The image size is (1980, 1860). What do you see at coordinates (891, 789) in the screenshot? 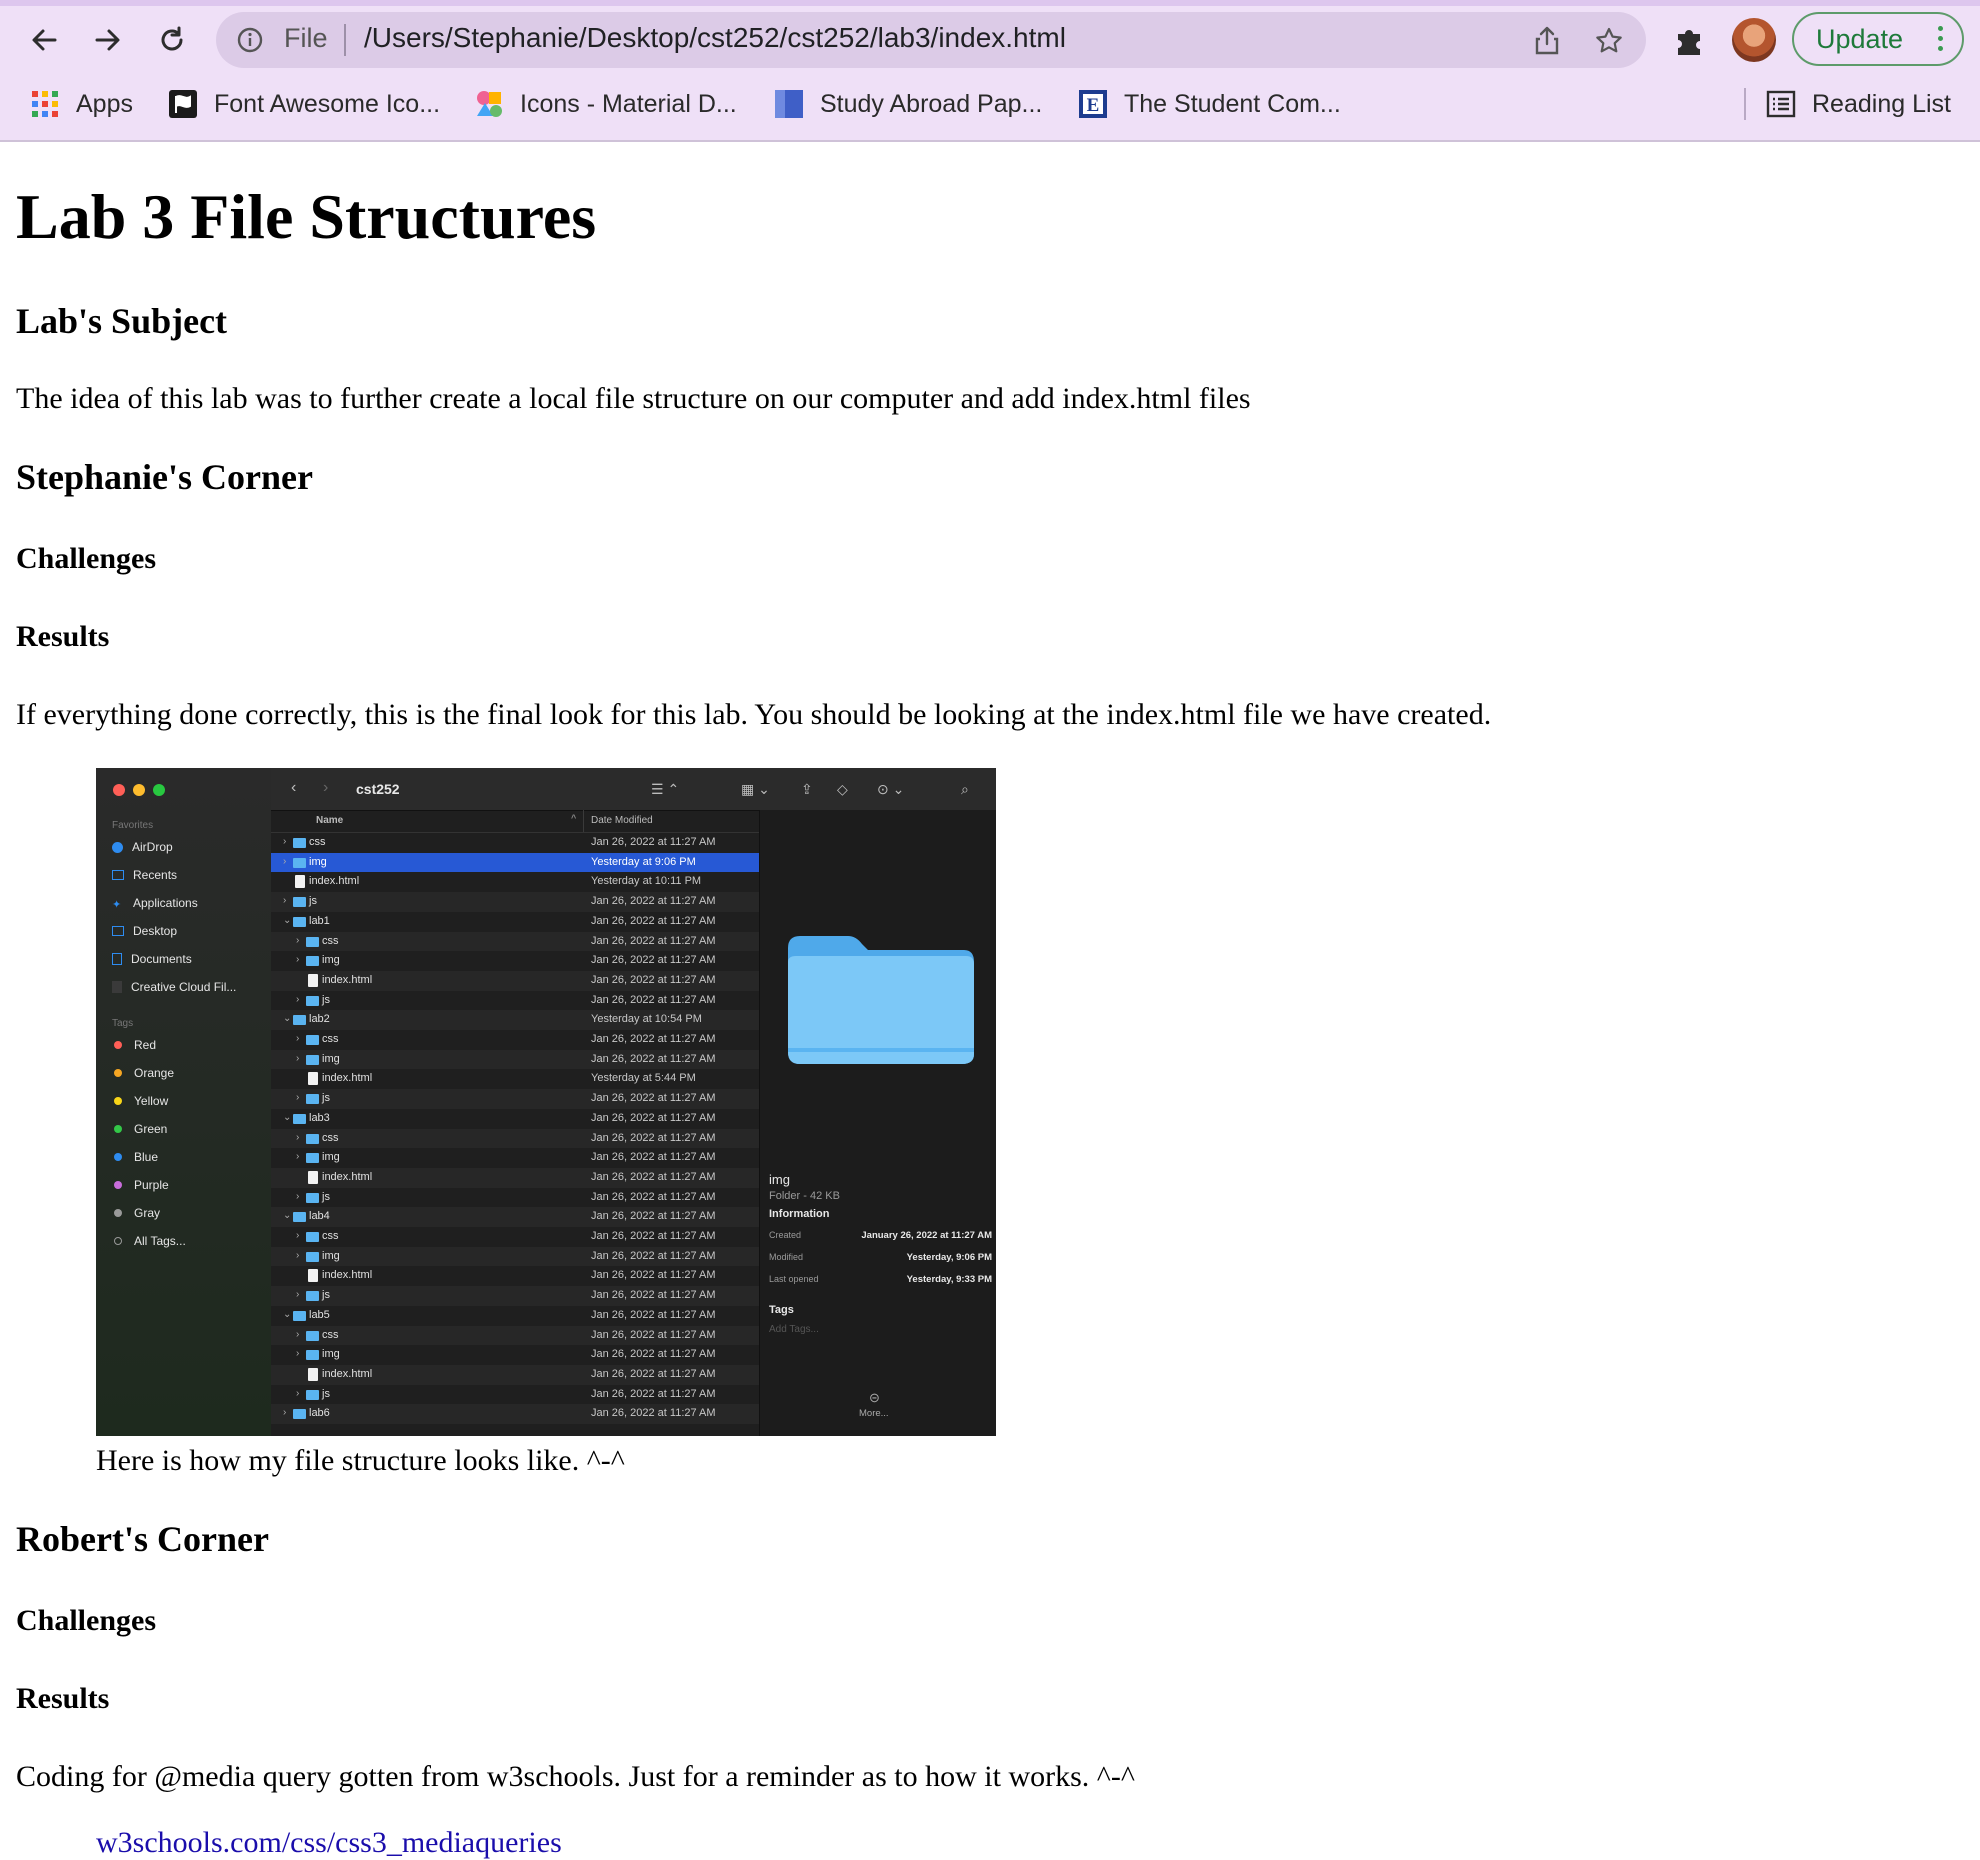
I see `more-actions-icon: ⊙ ⌄` at bounding box center [891, 789].